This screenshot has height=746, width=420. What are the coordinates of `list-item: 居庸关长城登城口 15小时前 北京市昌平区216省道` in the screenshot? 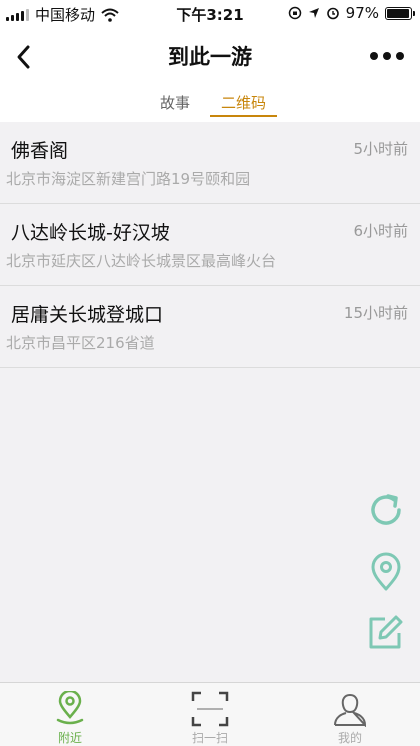 It's located at (210, 327).